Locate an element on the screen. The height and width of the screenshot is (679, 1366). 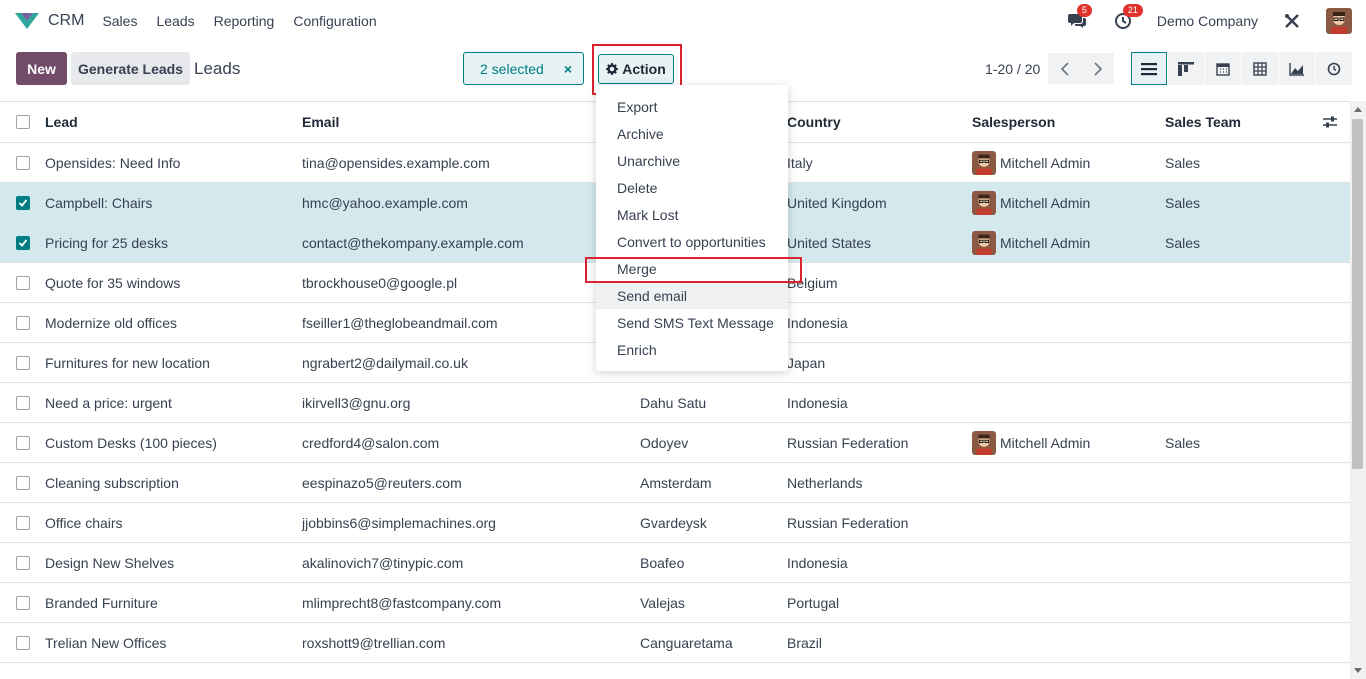
action-convert-to-opportunities: Convert to opportunities is located at coordinates (692, 241).